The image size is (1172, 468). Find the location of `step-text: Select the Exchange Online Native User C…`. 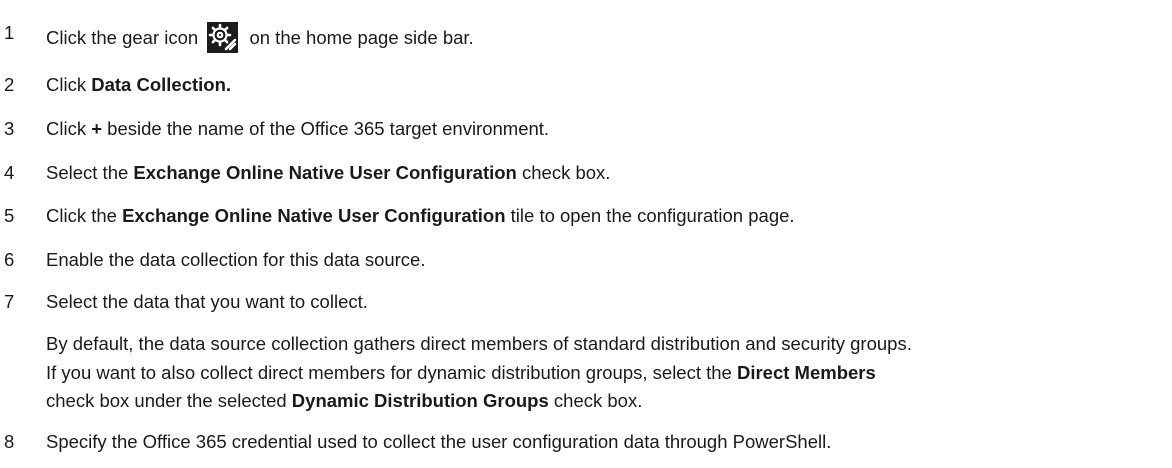

step-text: Select the Exchange Online Native User C… is located at coordinates (328, 173).